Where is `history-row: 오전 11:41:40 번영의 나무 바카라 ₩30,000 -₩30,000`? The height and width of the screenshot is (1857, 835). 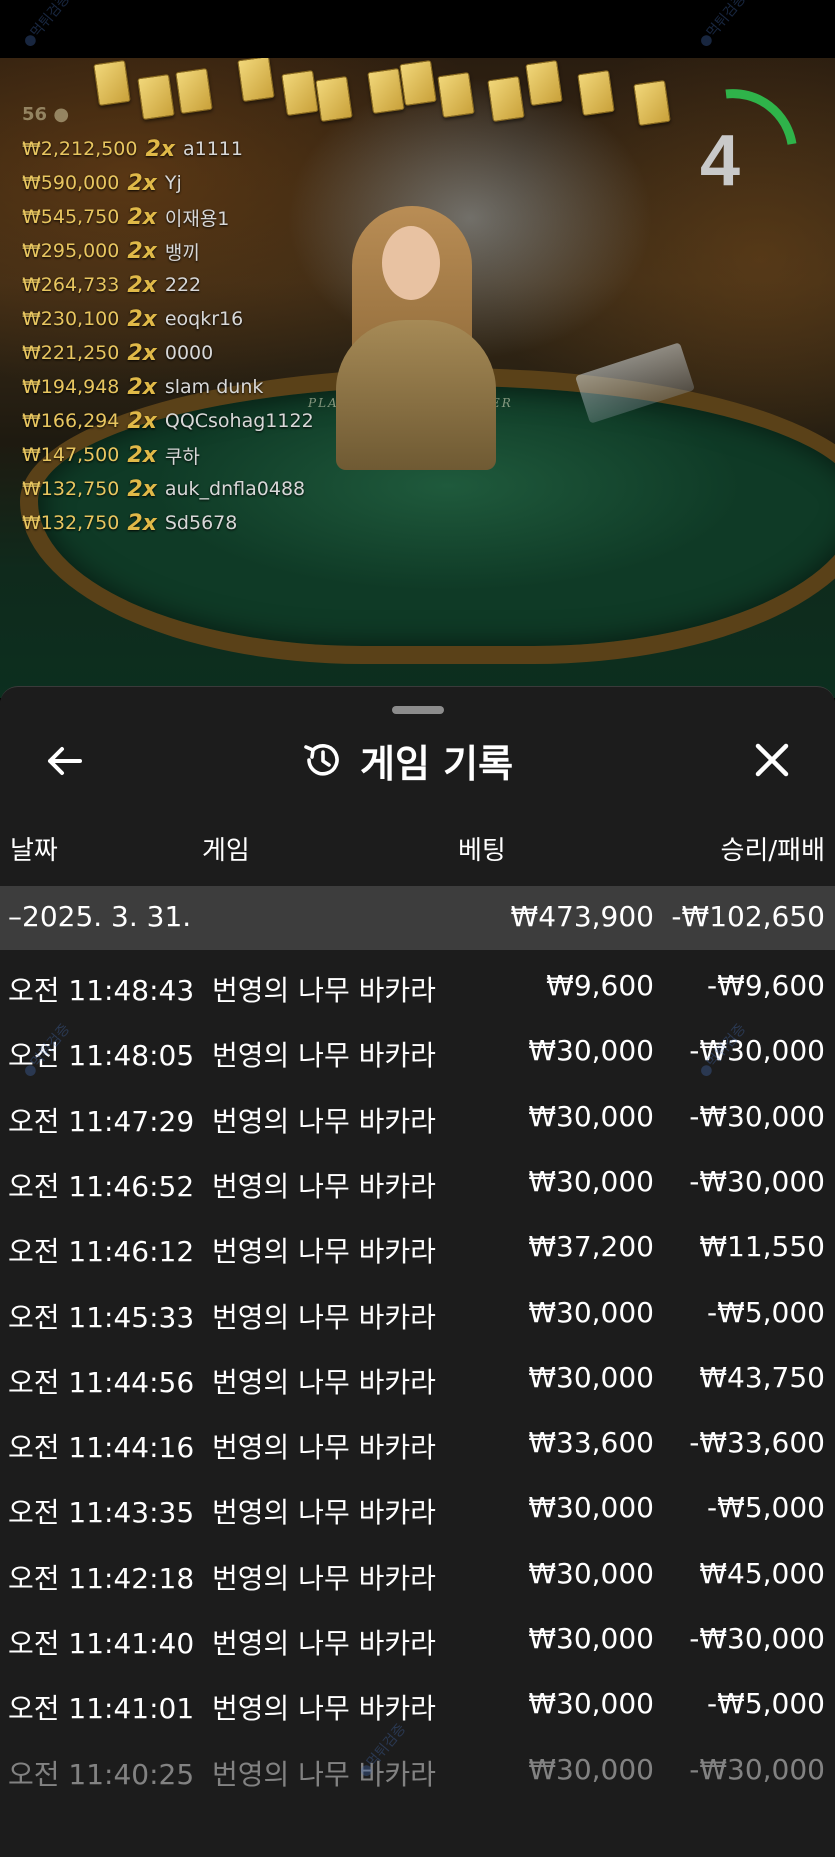 history-row: 오전 11:41:40 번영의 나무 바카라 ₩30,000 -₩30,000 is located at coordinates (417, 1640).